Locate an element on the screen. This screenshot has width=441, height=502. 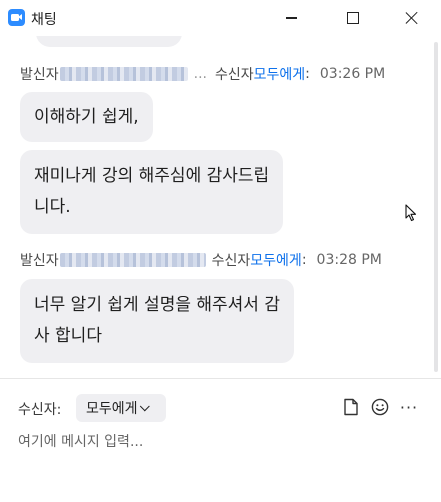
close-button is located at coordinates (412, 18).